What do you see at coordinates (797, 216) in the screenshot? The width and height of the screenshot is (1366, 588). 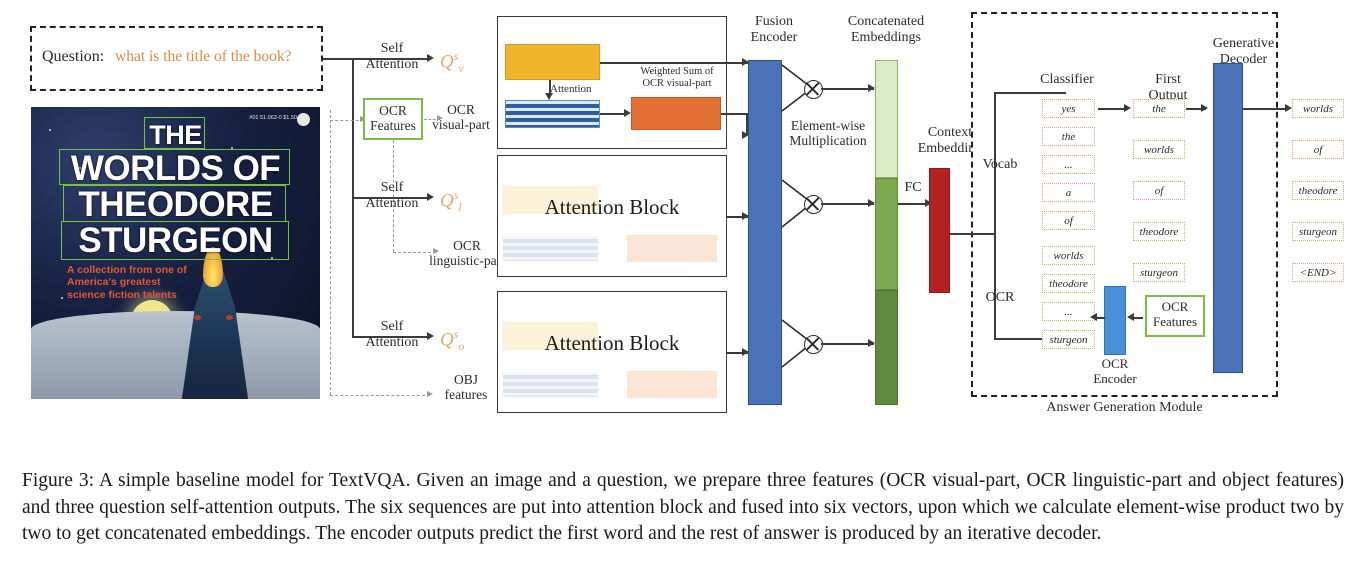 I see `fusion-connectors` at bounding box center [797, 216].